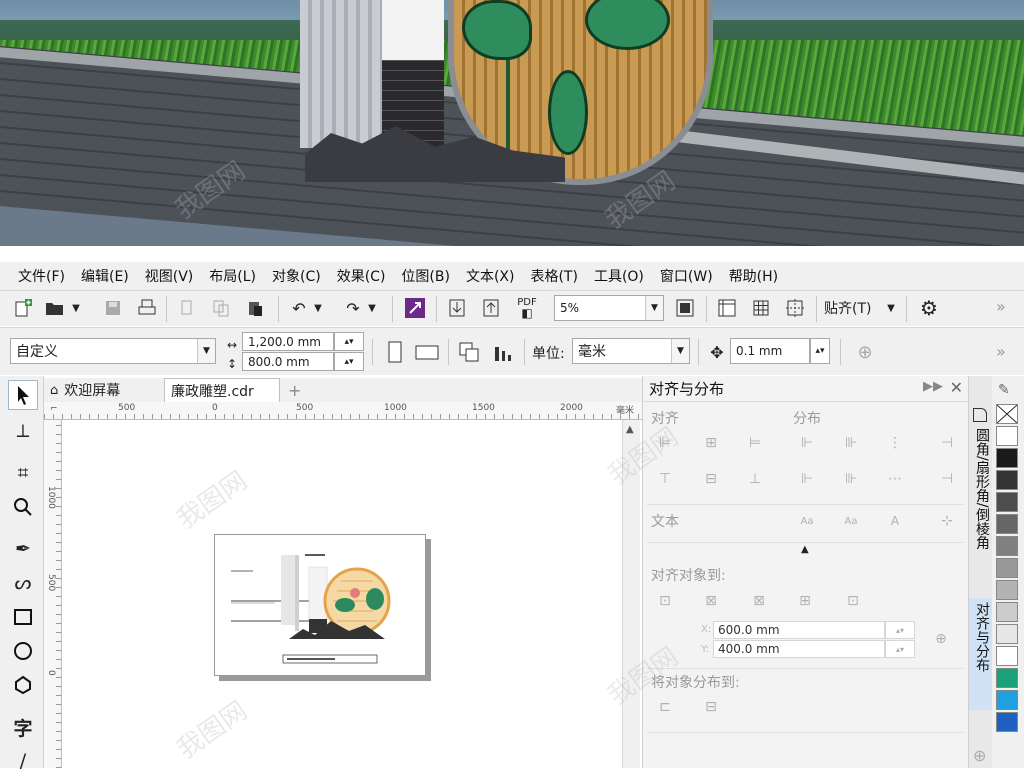 Image resolution: width=1024 pixels, height=776 pixels. Describe the element at coordinates (320, 605) in the screenshot. I see `document-page` at that location.